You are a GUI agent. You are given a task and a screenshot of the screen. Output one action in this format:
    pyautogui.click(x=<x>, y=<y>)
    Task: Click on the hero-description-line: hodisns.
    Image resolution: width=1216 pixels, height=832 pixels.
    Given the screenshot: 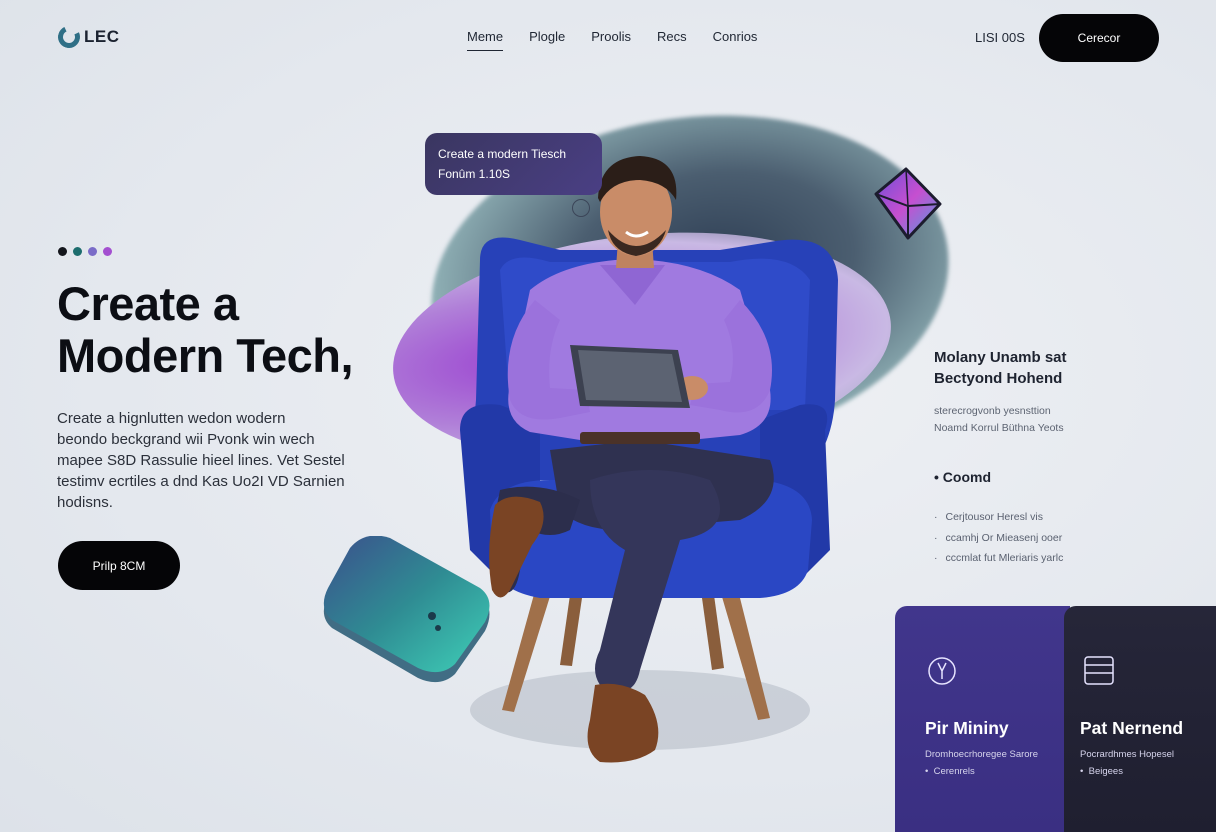 What is the action you would take?
    pyautogui.click(x=85, y=502)
    